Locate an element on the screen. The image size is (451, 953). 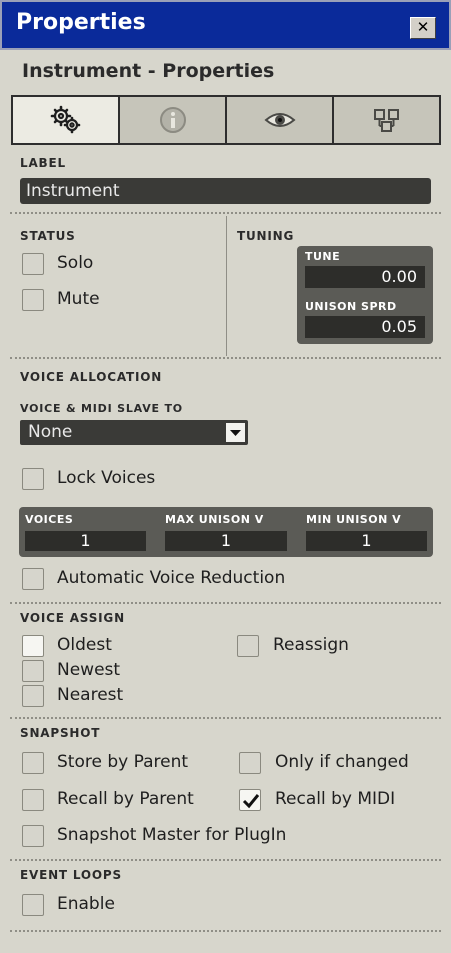
close-icon: ✕ is located at coordinates (423, 27).